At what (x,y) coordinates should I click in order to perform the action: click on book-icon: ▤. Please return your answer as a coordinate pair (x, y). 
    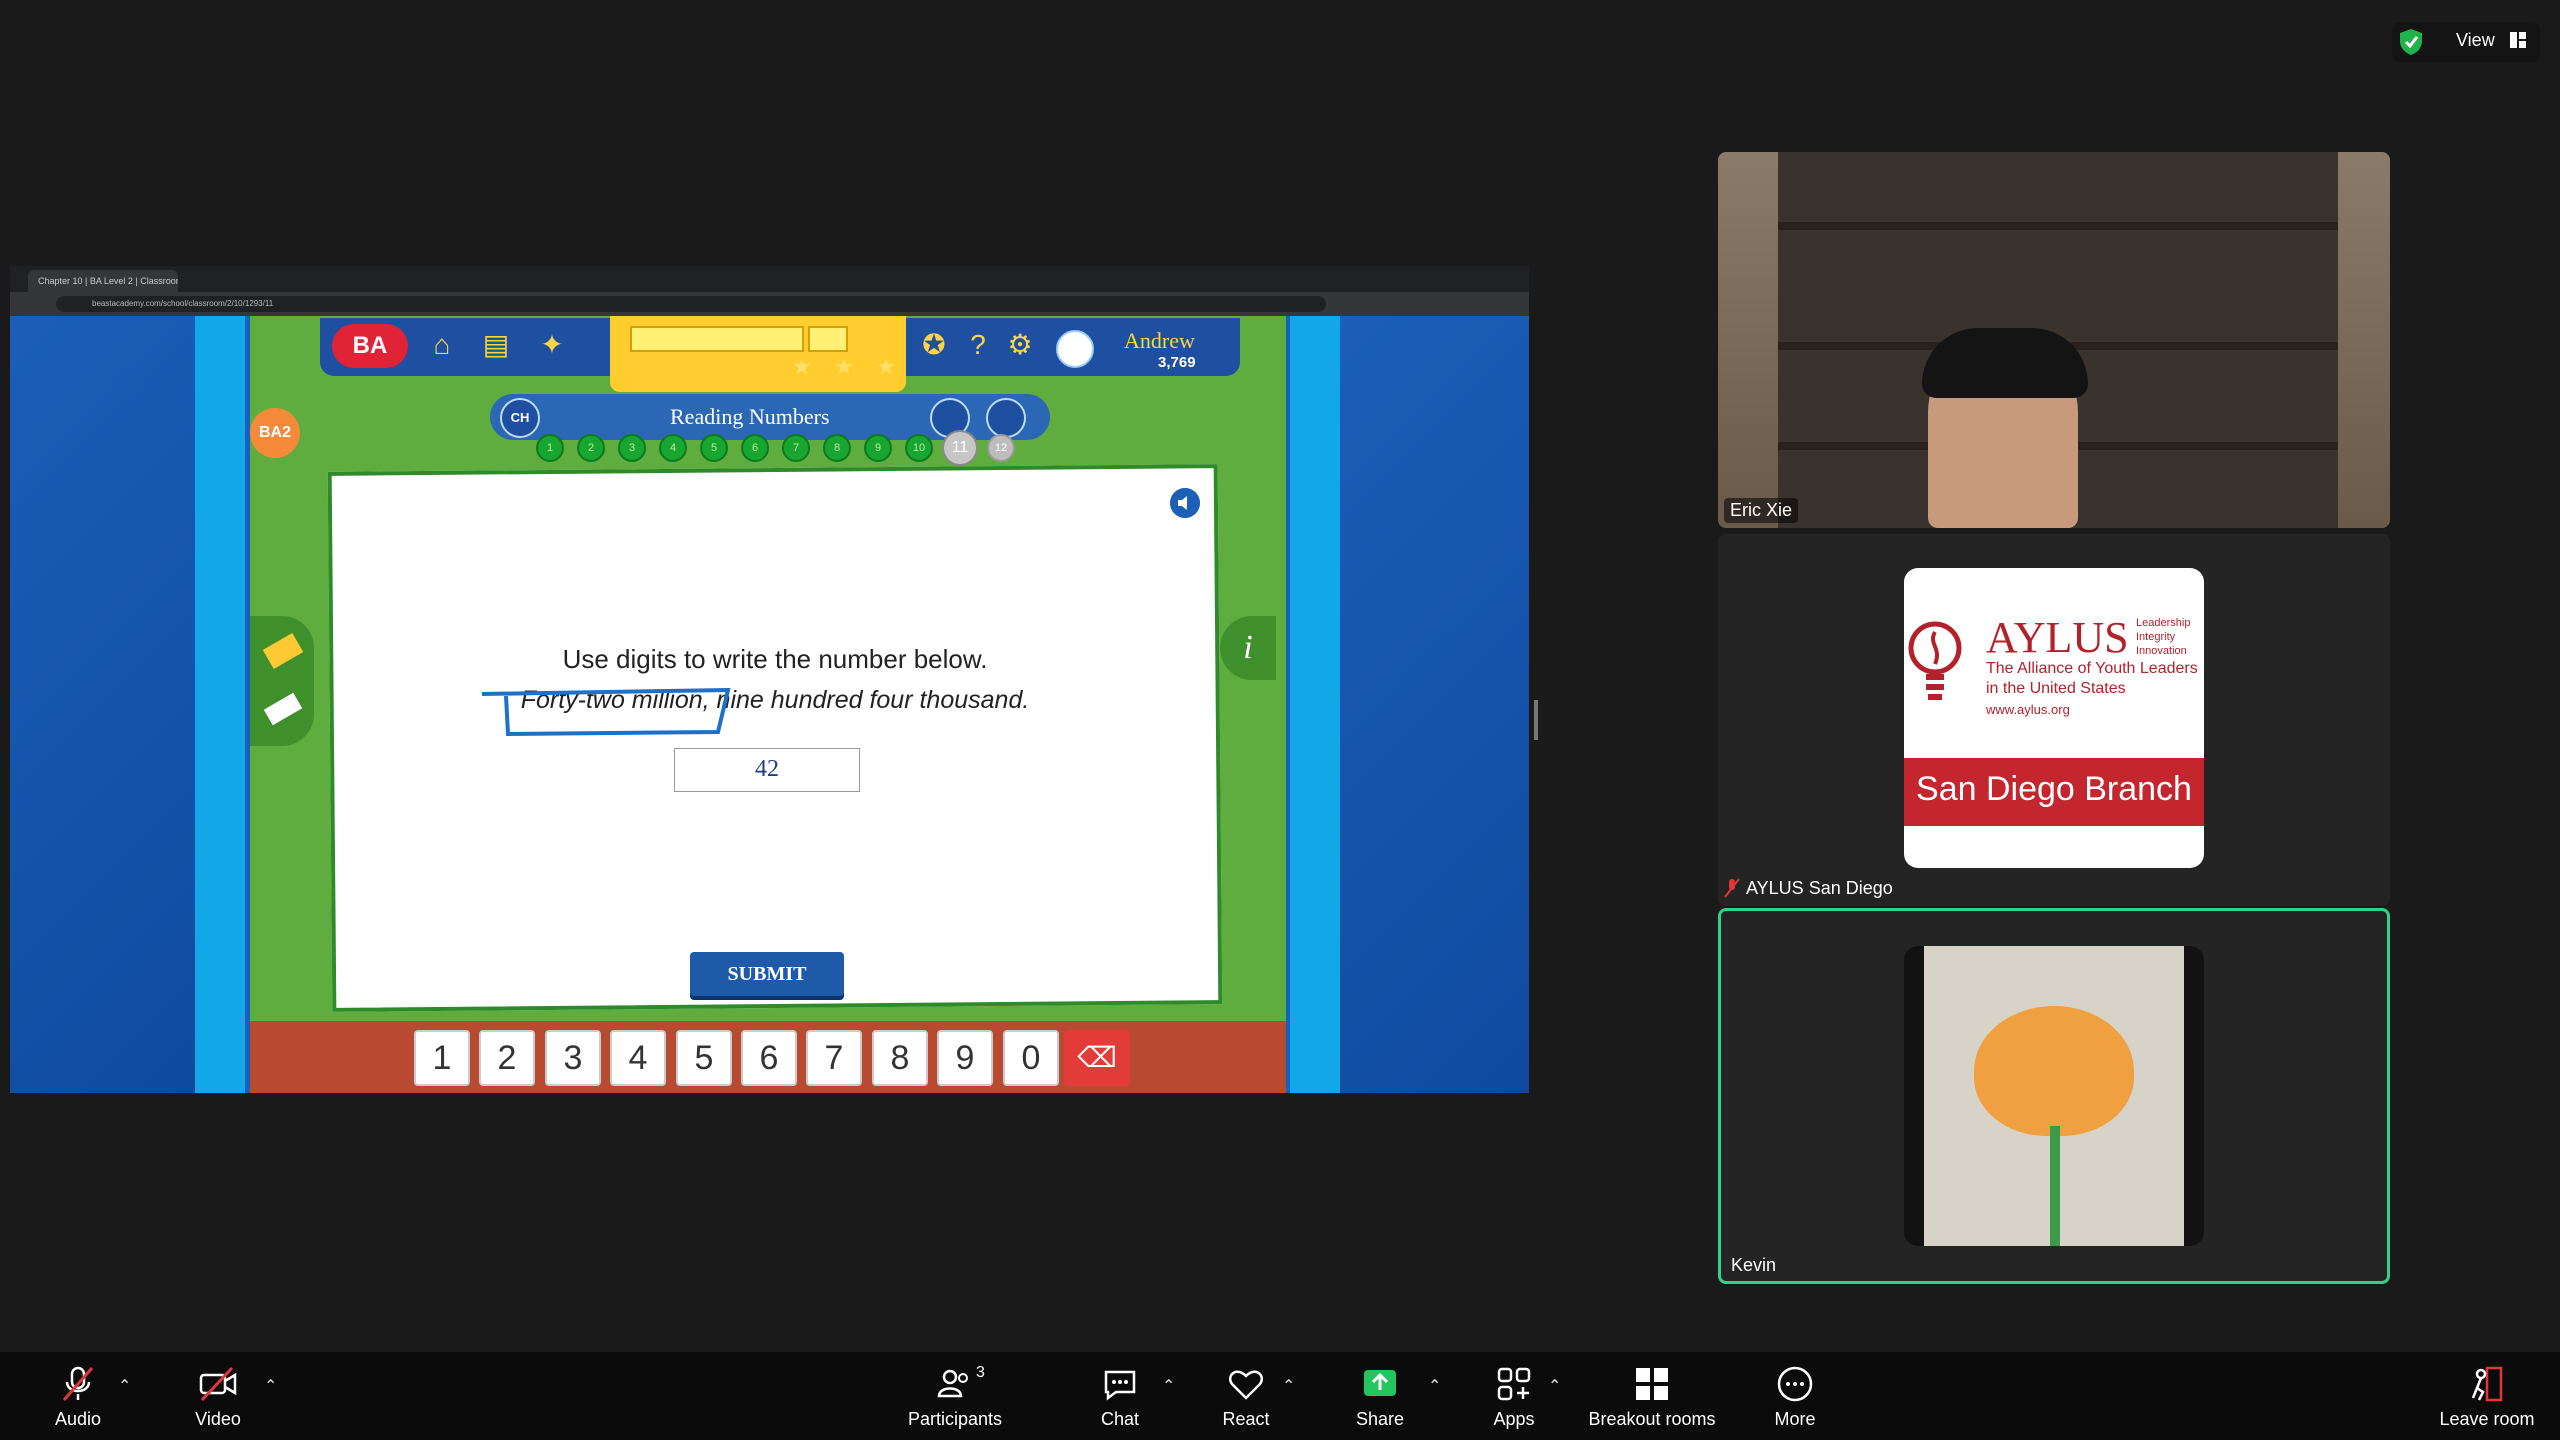
    Looking at the image, I should click on (496, 345).